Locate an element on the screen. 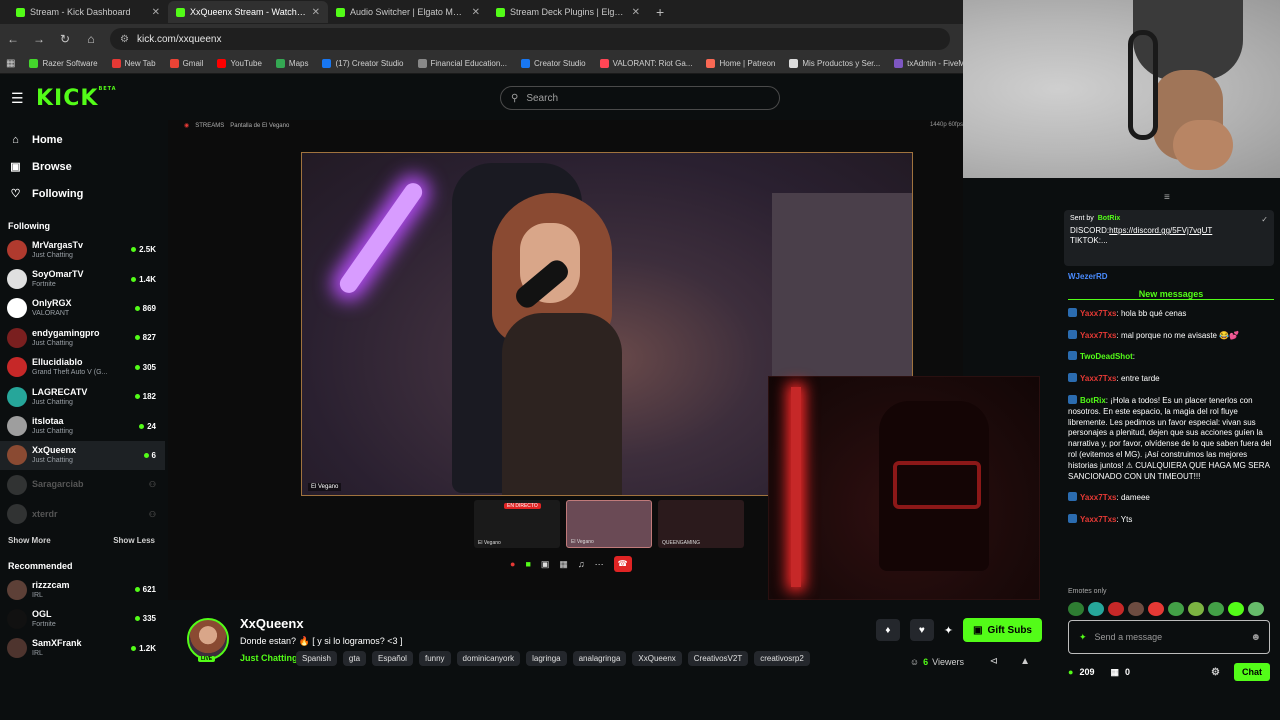  tag-pill: creativosrp2 is located at coordinates (782, 658).